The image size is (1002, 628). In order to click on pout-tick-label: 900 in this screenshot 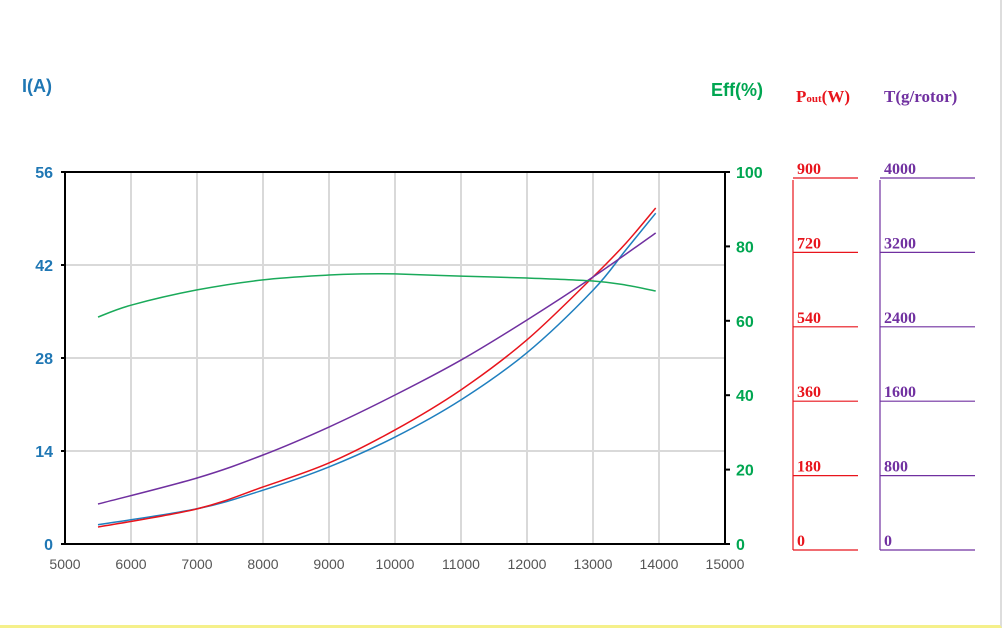, I will do `click(809, 169)`.